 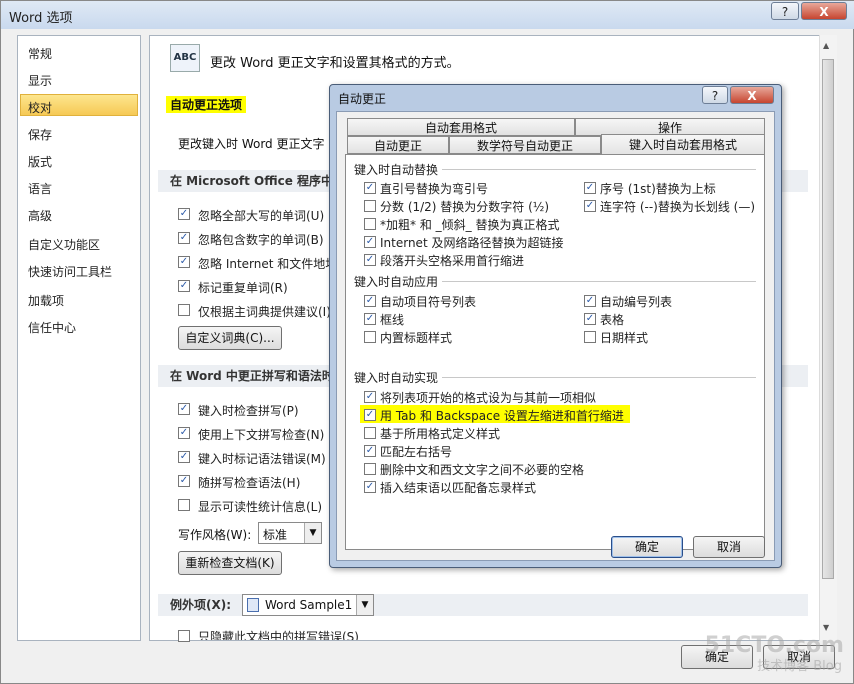 I want to click on group-apply-title: 键入时自动应用, so click(x=396, y=282).